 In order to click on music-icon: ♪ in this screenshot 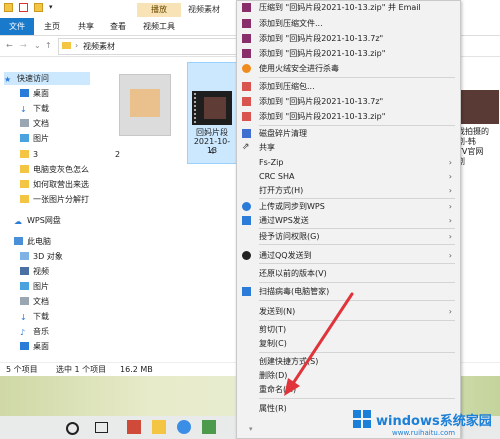, I will do `click(23, 332)`.